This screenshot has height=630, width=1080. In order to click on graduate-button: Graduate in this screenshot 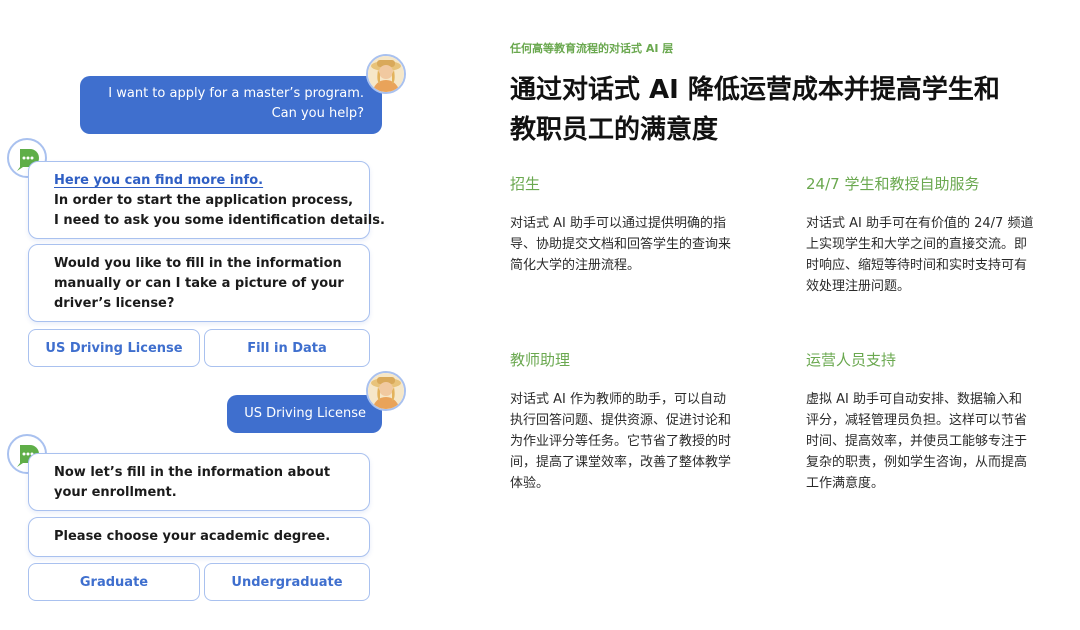, I will do `click(114, 582)`.